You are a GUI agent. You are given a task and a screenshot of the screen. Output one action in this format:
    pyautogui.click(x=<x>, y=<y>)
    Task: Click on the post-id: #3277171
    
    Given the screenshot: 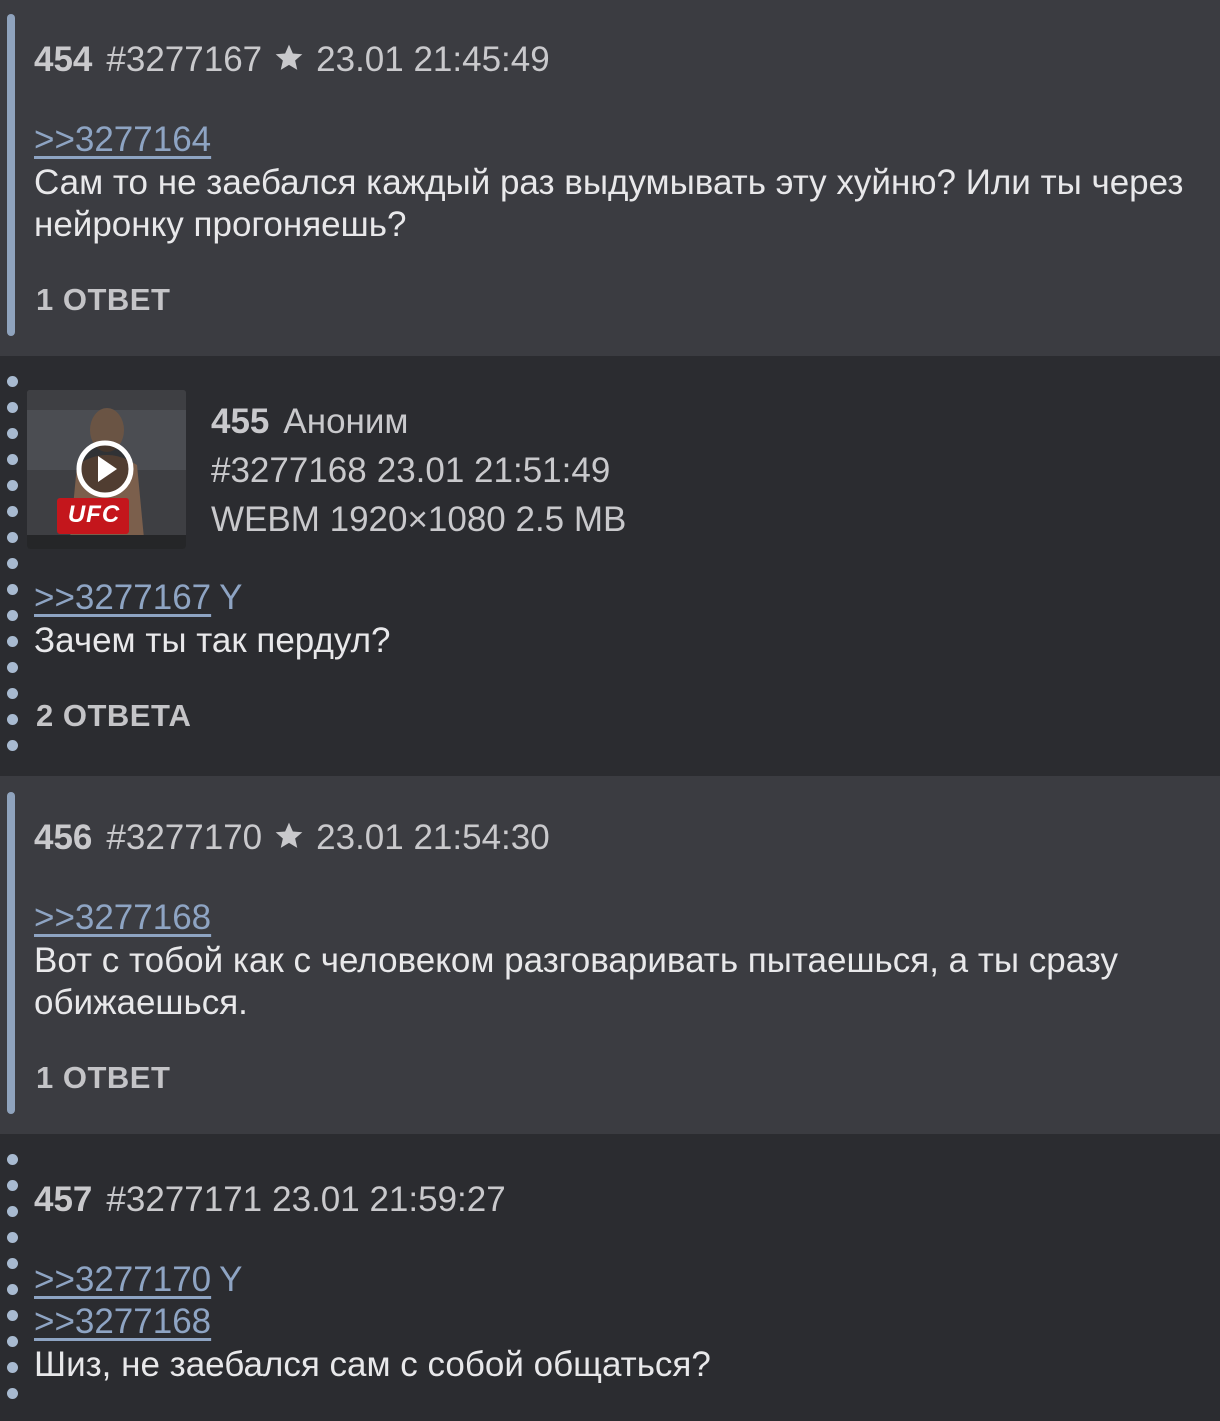 What is the action you would take?
    pyautogui.click(x=184, y=1199)
    